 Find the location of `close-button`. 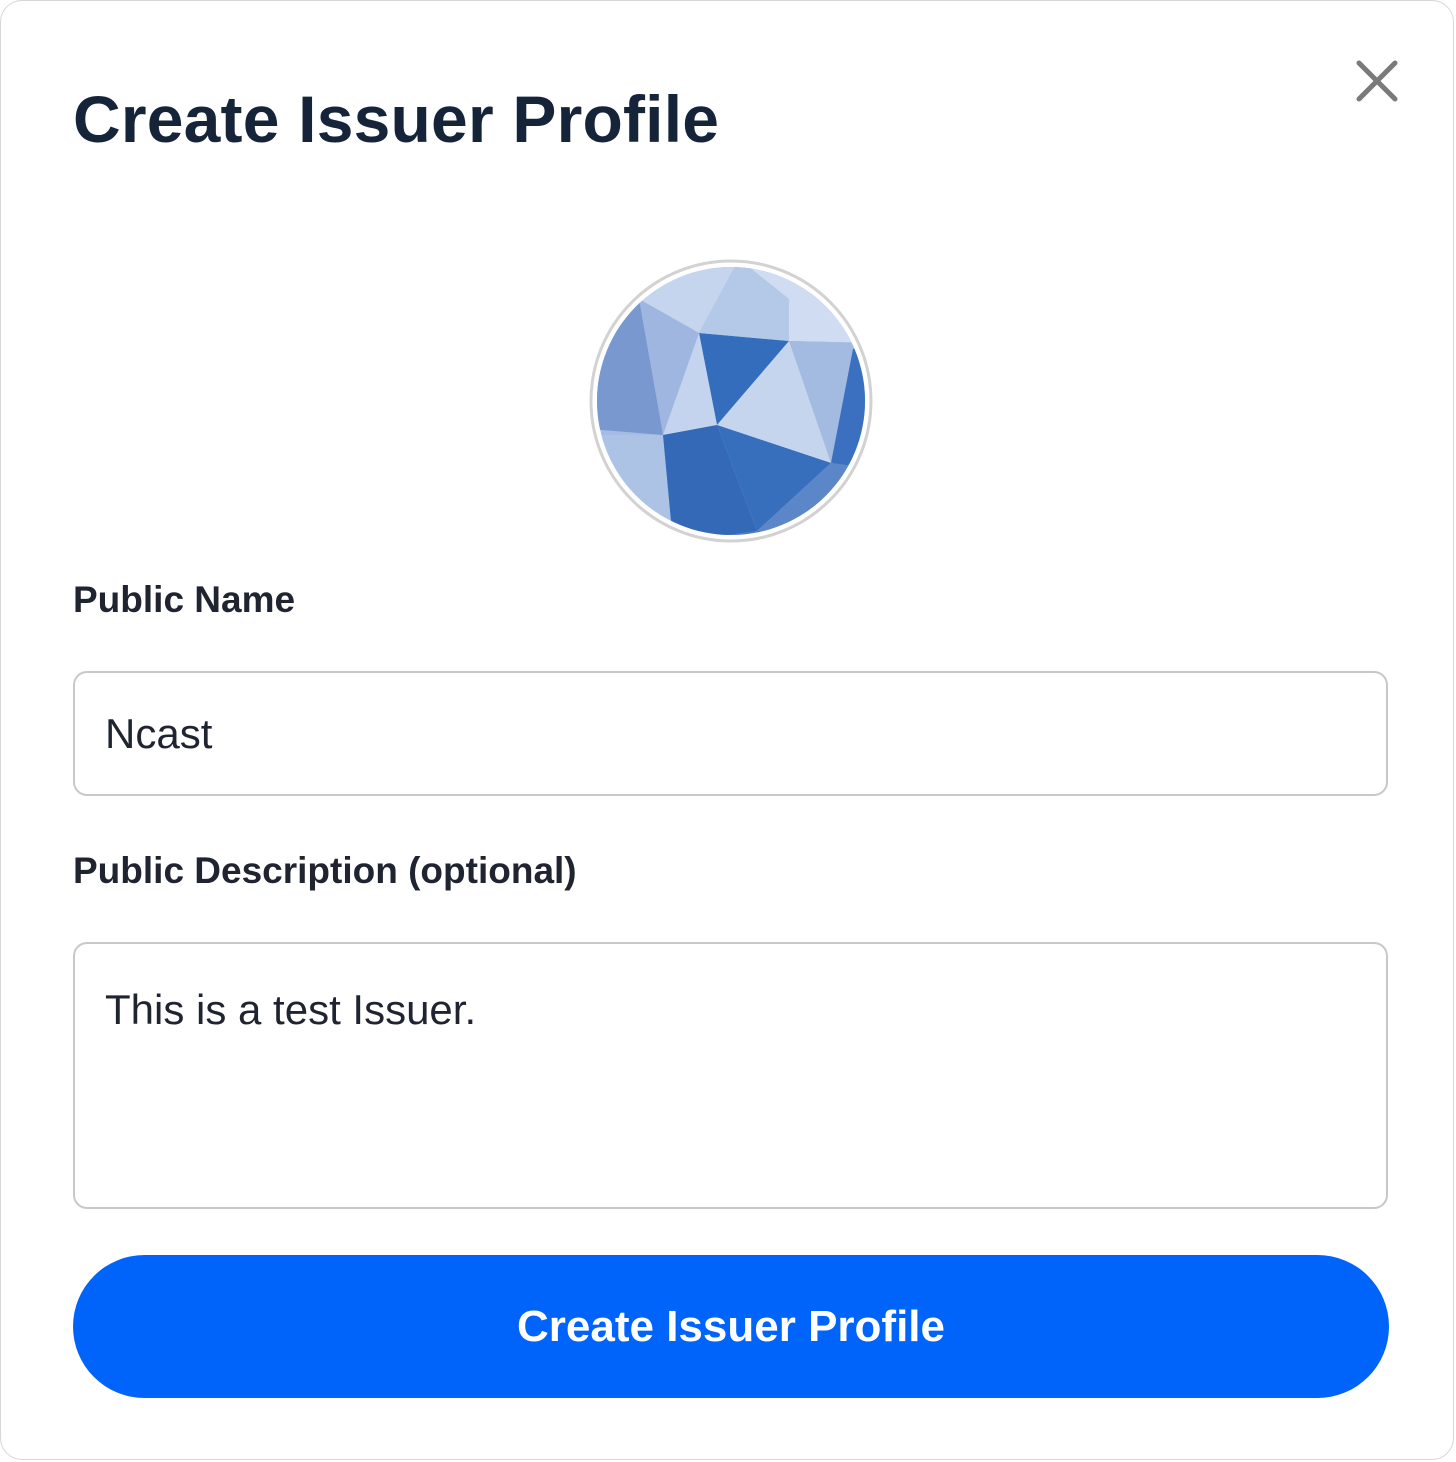

close-button is located at coordinates (1377, 81).